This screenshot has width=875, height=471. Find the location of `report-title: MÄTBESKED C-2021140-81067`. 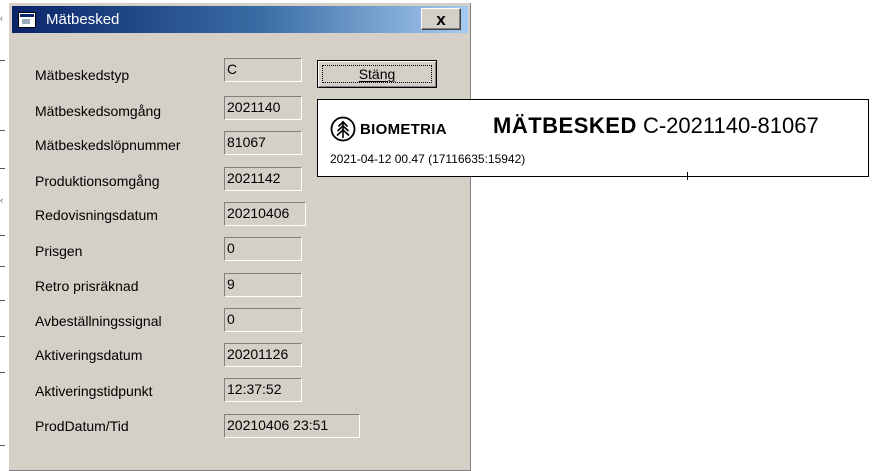

report-title: MÄTBESKED C-2021140-81067 is located at coordinates (656, 126).